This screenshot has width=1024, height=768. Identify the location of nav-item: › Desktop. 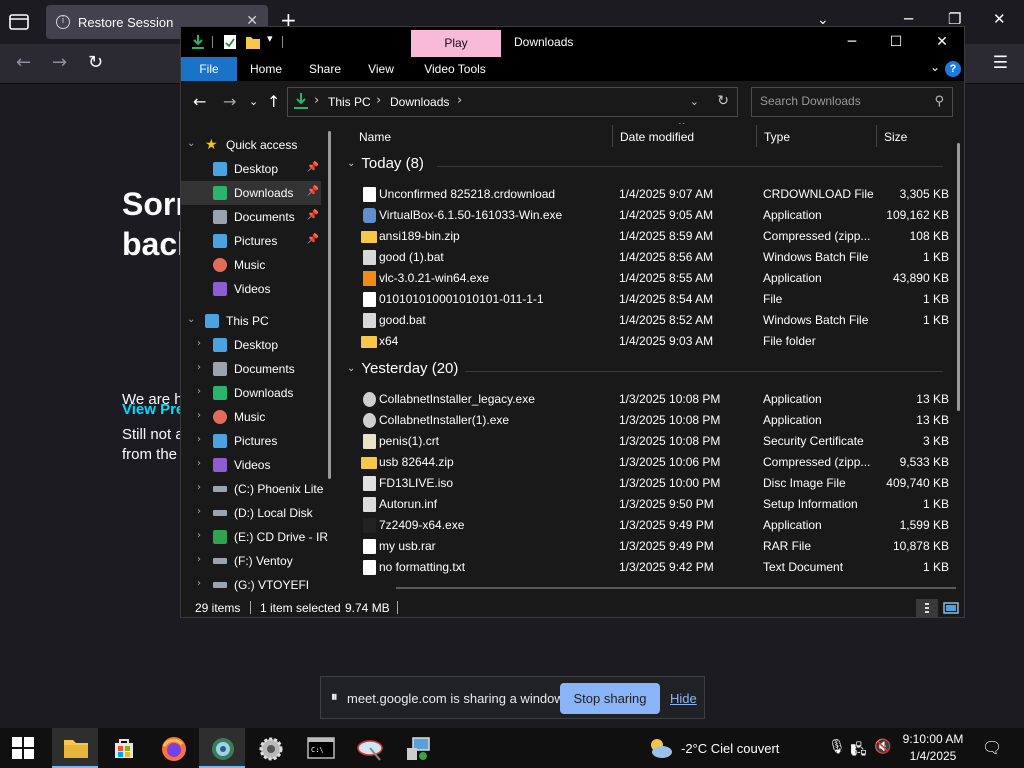
(251, 345).